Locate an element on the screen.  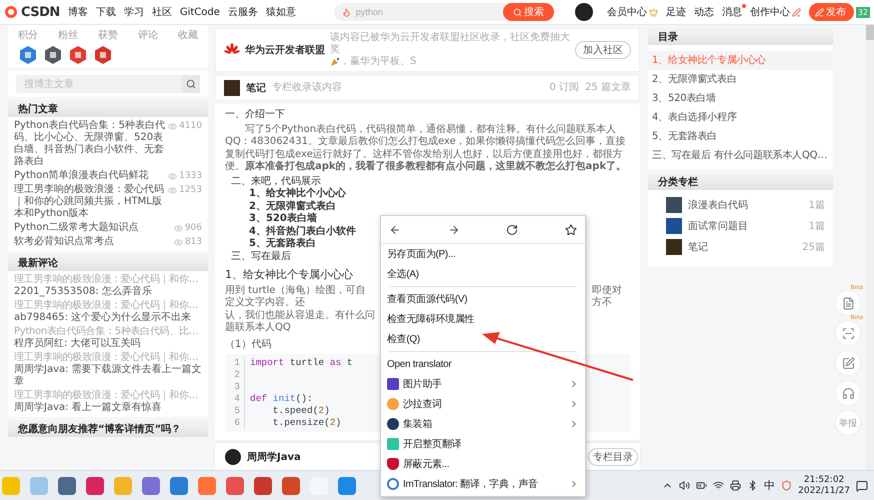
headset-icon is located at coordinates (848, 393).